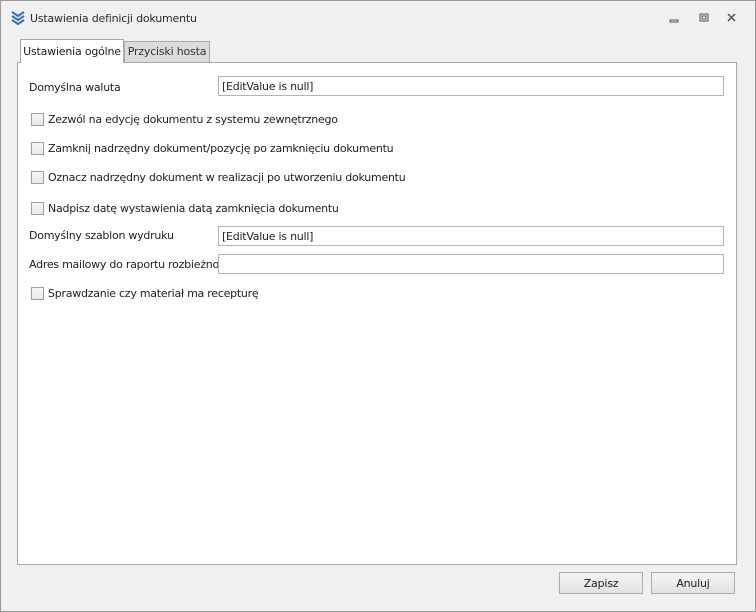 The width and height of the screenshot is (756, 612). I want to click on discrepancy-email-label: Adres mailowy do raportu rozbieżności, so click(131, 264).